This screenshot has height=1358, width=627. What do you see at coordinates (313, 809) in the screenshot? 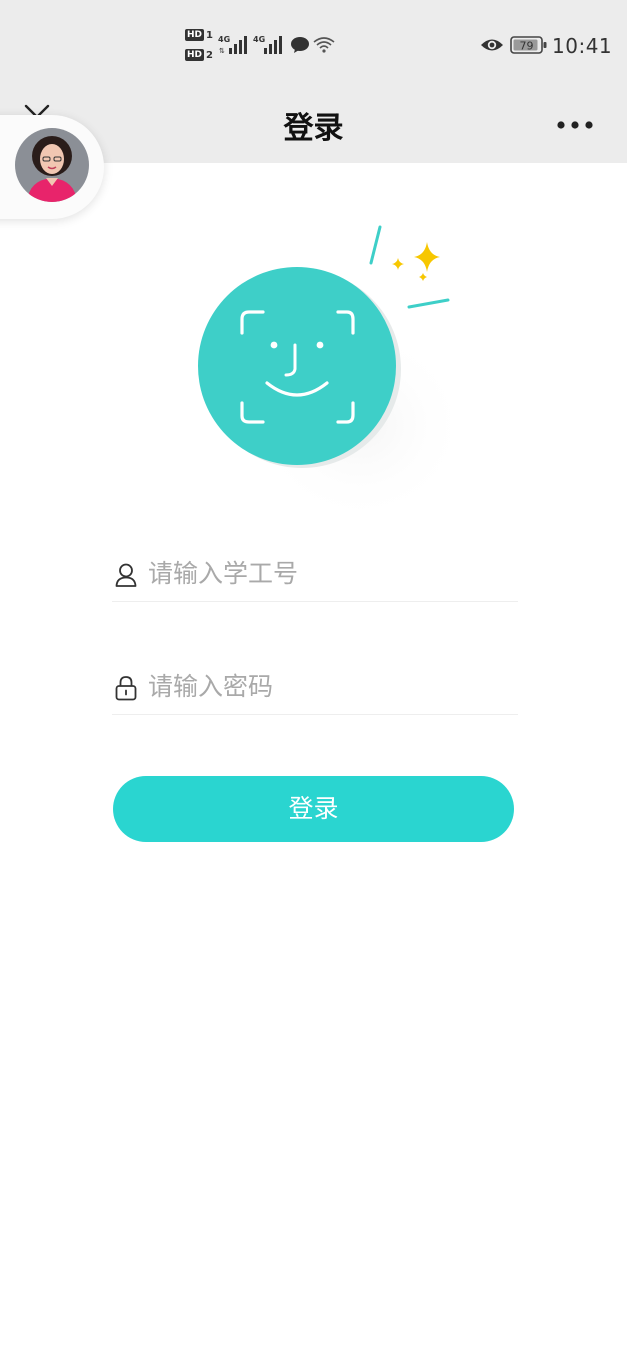
I see `login-button: 登录` at bounding box center [313, 809].